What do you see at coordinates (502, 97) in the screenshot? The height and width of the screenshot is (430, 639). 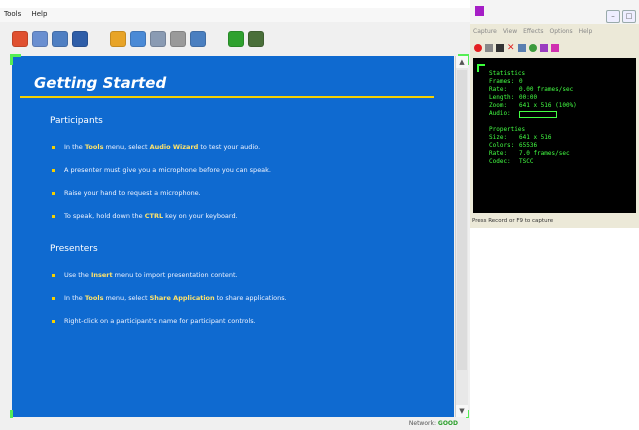 I see `stat-key: Length:` at bounding box center [502, 97].